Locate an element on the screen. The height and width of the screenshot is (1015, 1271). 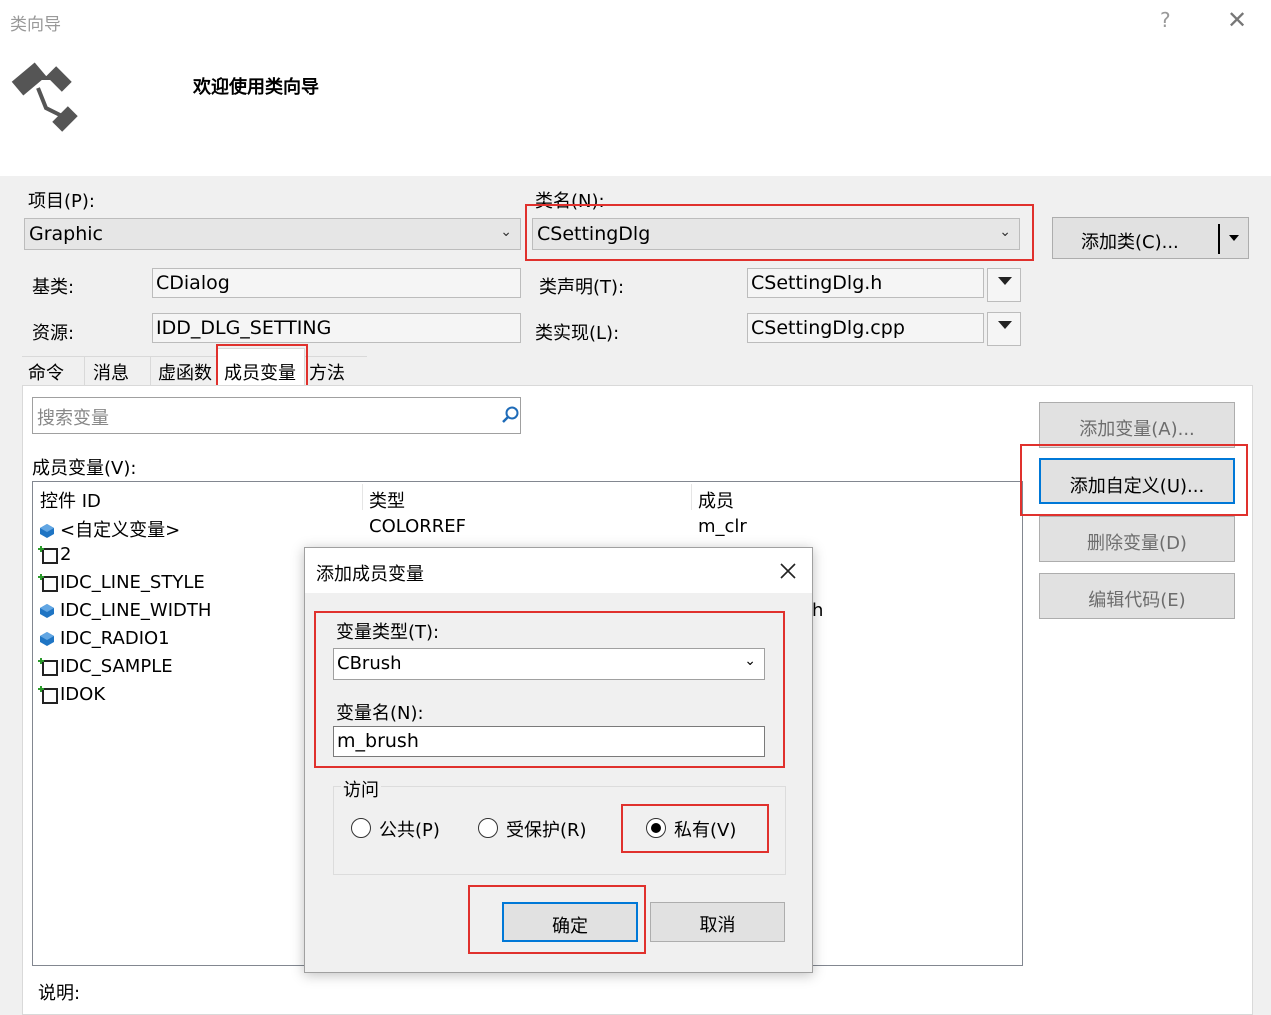
class-impl-field: CSettingDlg.cpp is located at coordinates (865, 328).